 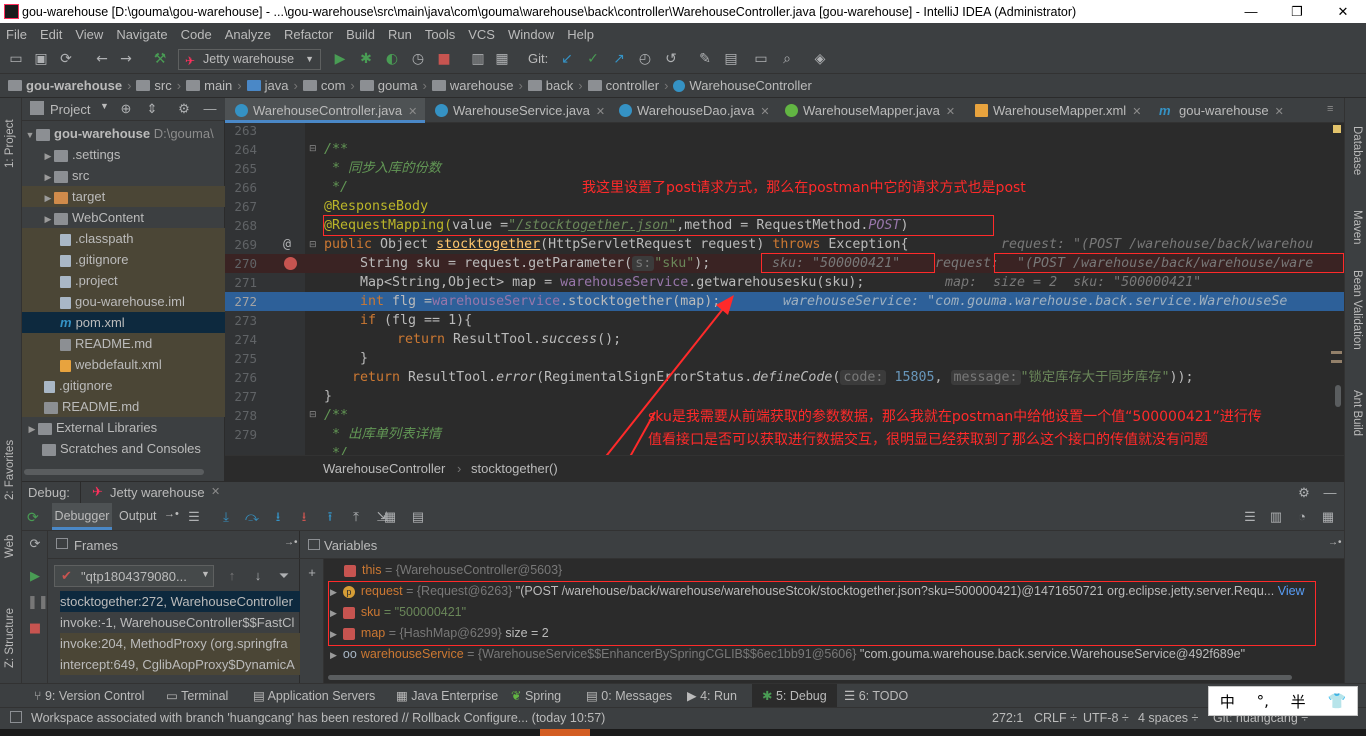 I want to click on crumb-class: WarehouseController, so click(x=742, y=85).